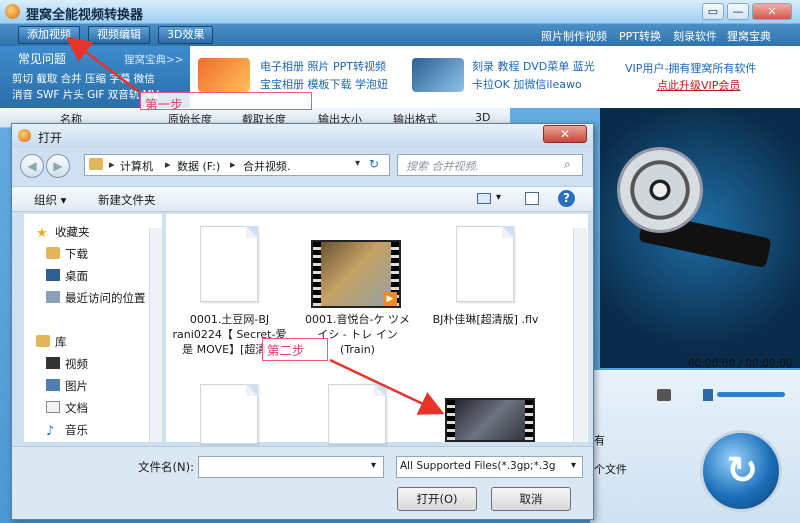 The width and height of the screenshot is (800, 523). I want to click on top-link-burn: 刻录软件, so click(695, 36).